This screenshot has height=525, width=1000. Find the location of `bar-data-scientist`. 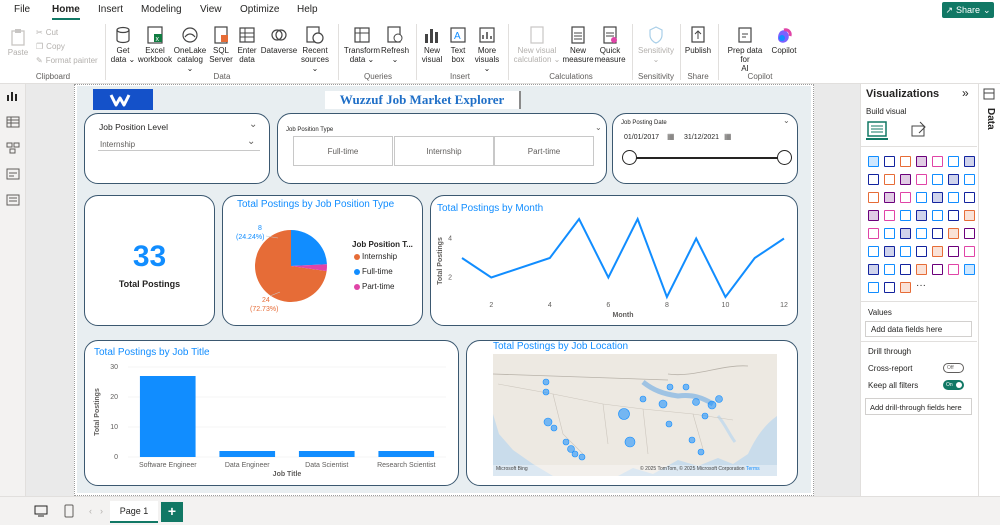

bar-data-scientist is located at coordinates (326, 454).